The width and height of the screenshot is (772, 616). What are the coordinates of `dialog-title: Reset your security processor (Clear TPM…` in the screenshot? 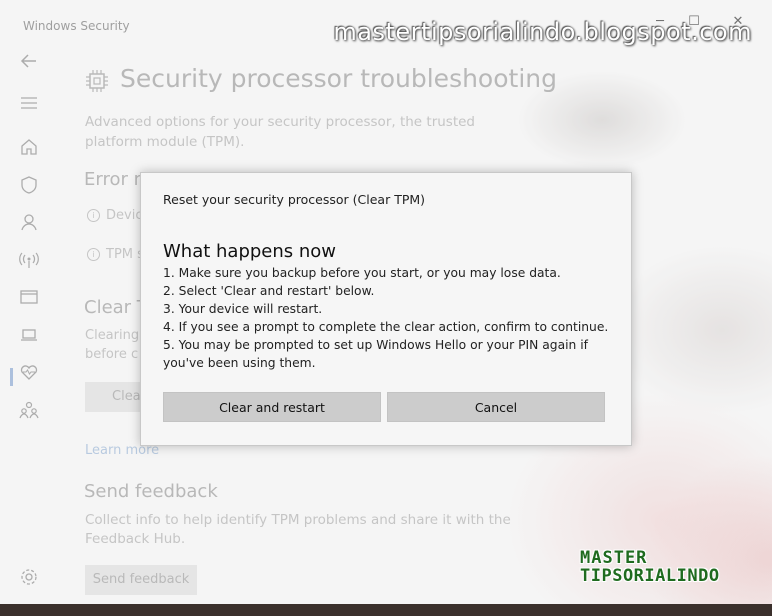 It's located at (294, 199).